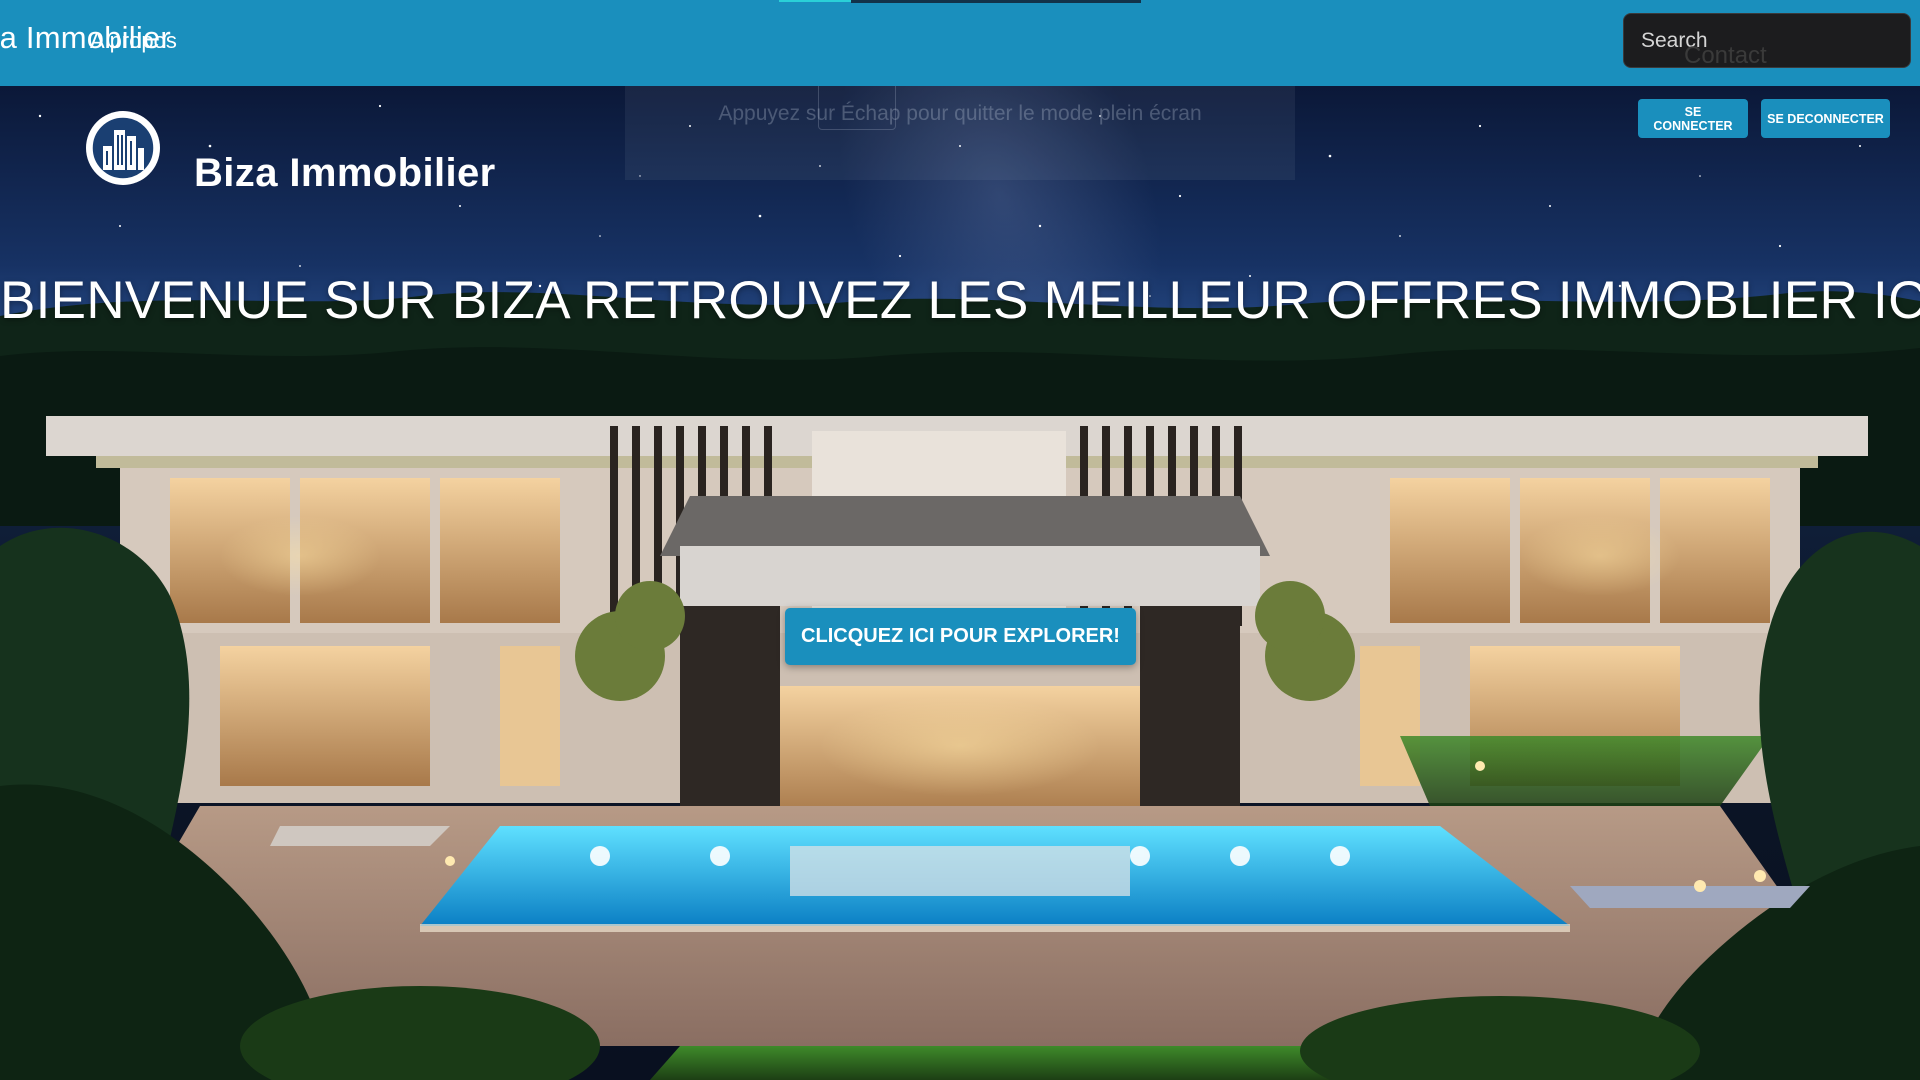 The image size is (1920, 1080). I want to click on page-load-indicator, so click(815, 1).